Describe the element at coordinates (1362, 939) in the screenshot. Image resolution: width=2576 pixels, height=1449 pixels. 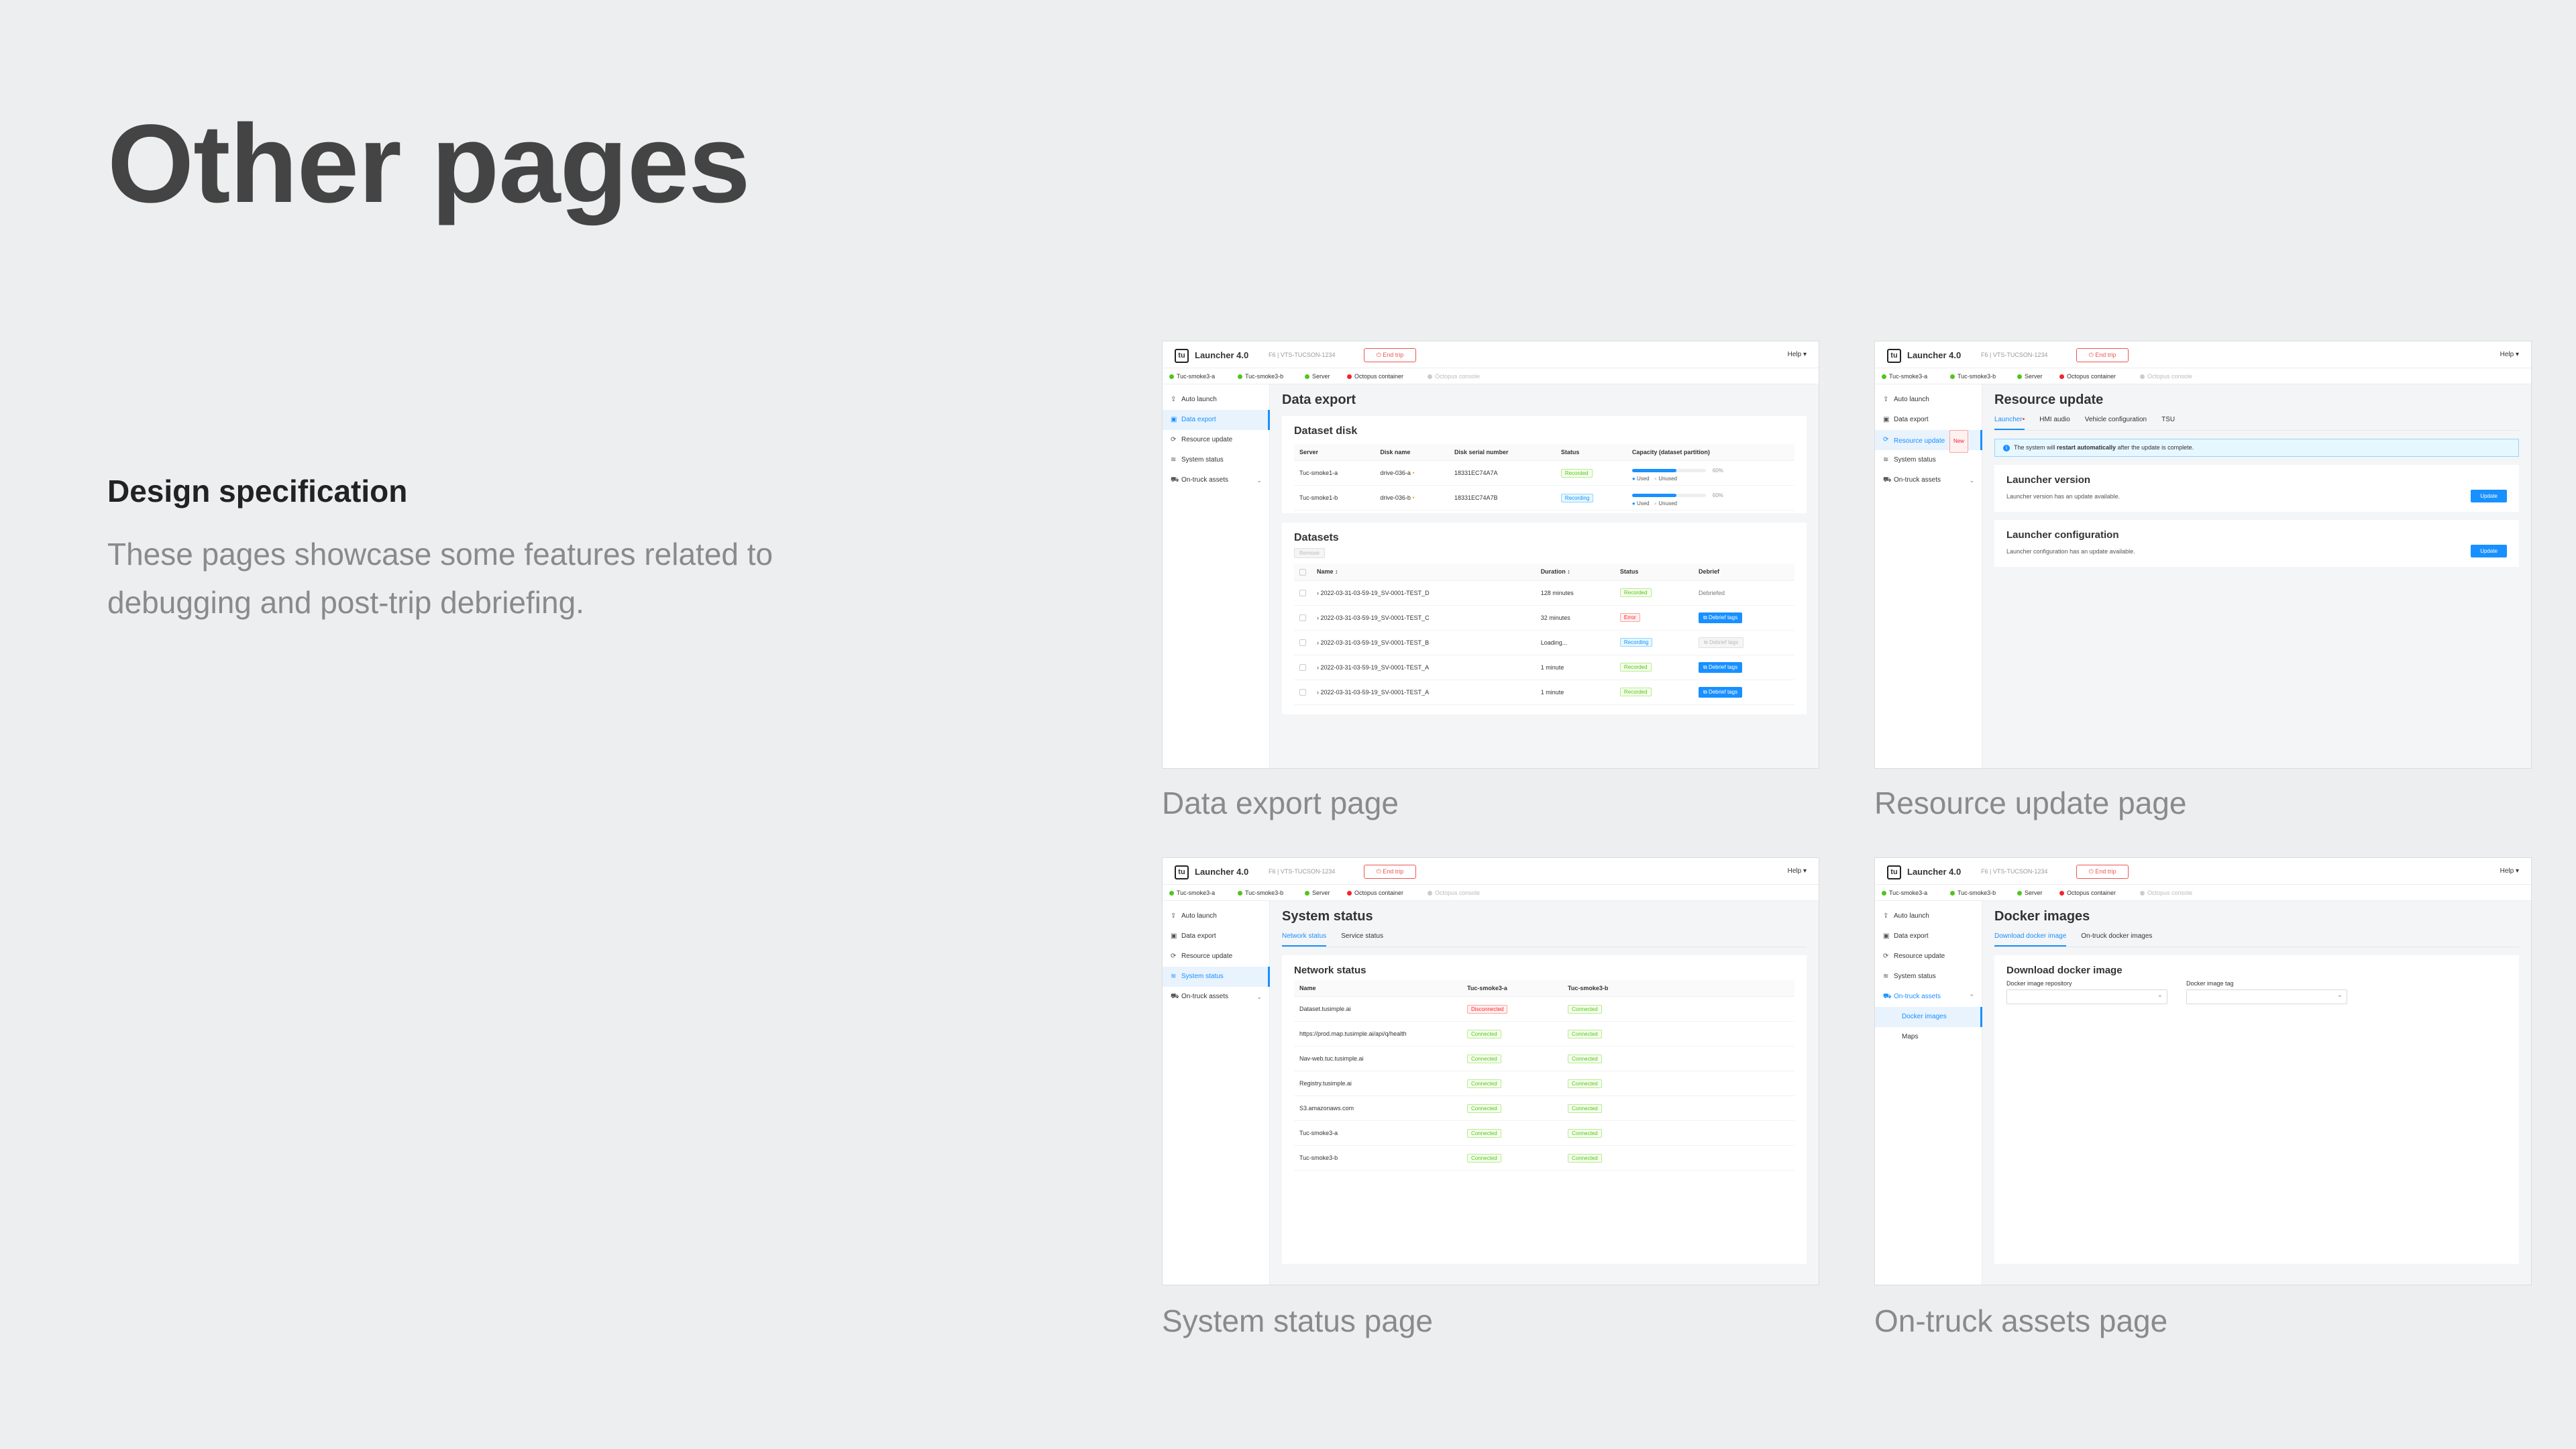
I see `tab-service-status: Service status` at that location.